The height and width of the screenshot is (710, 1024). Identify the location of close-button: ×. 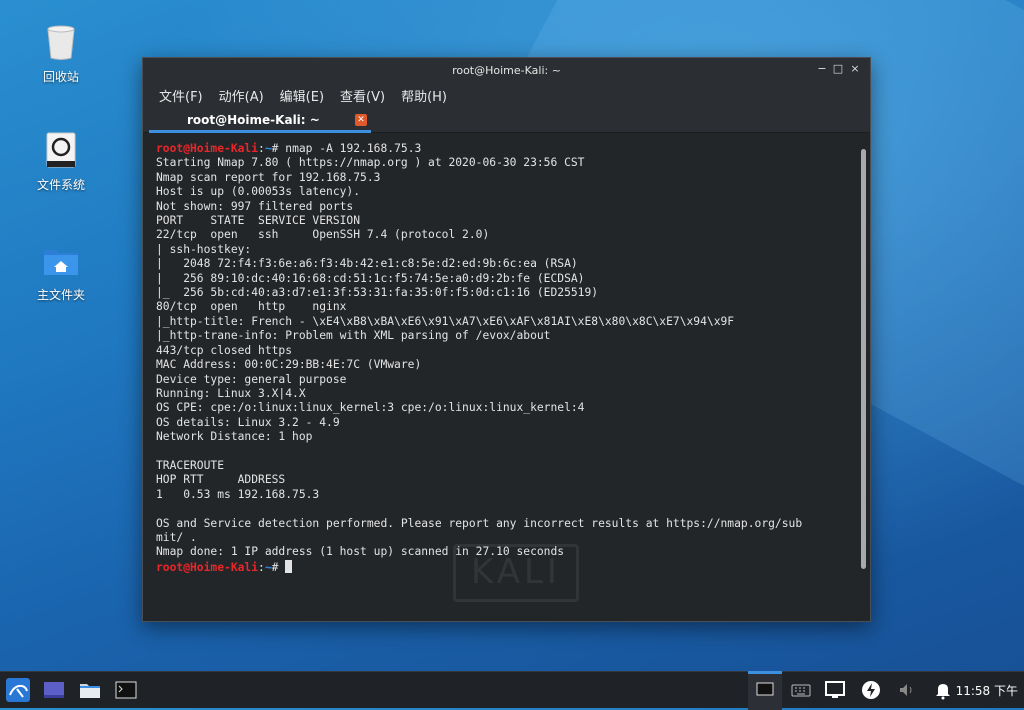
(855, 69).